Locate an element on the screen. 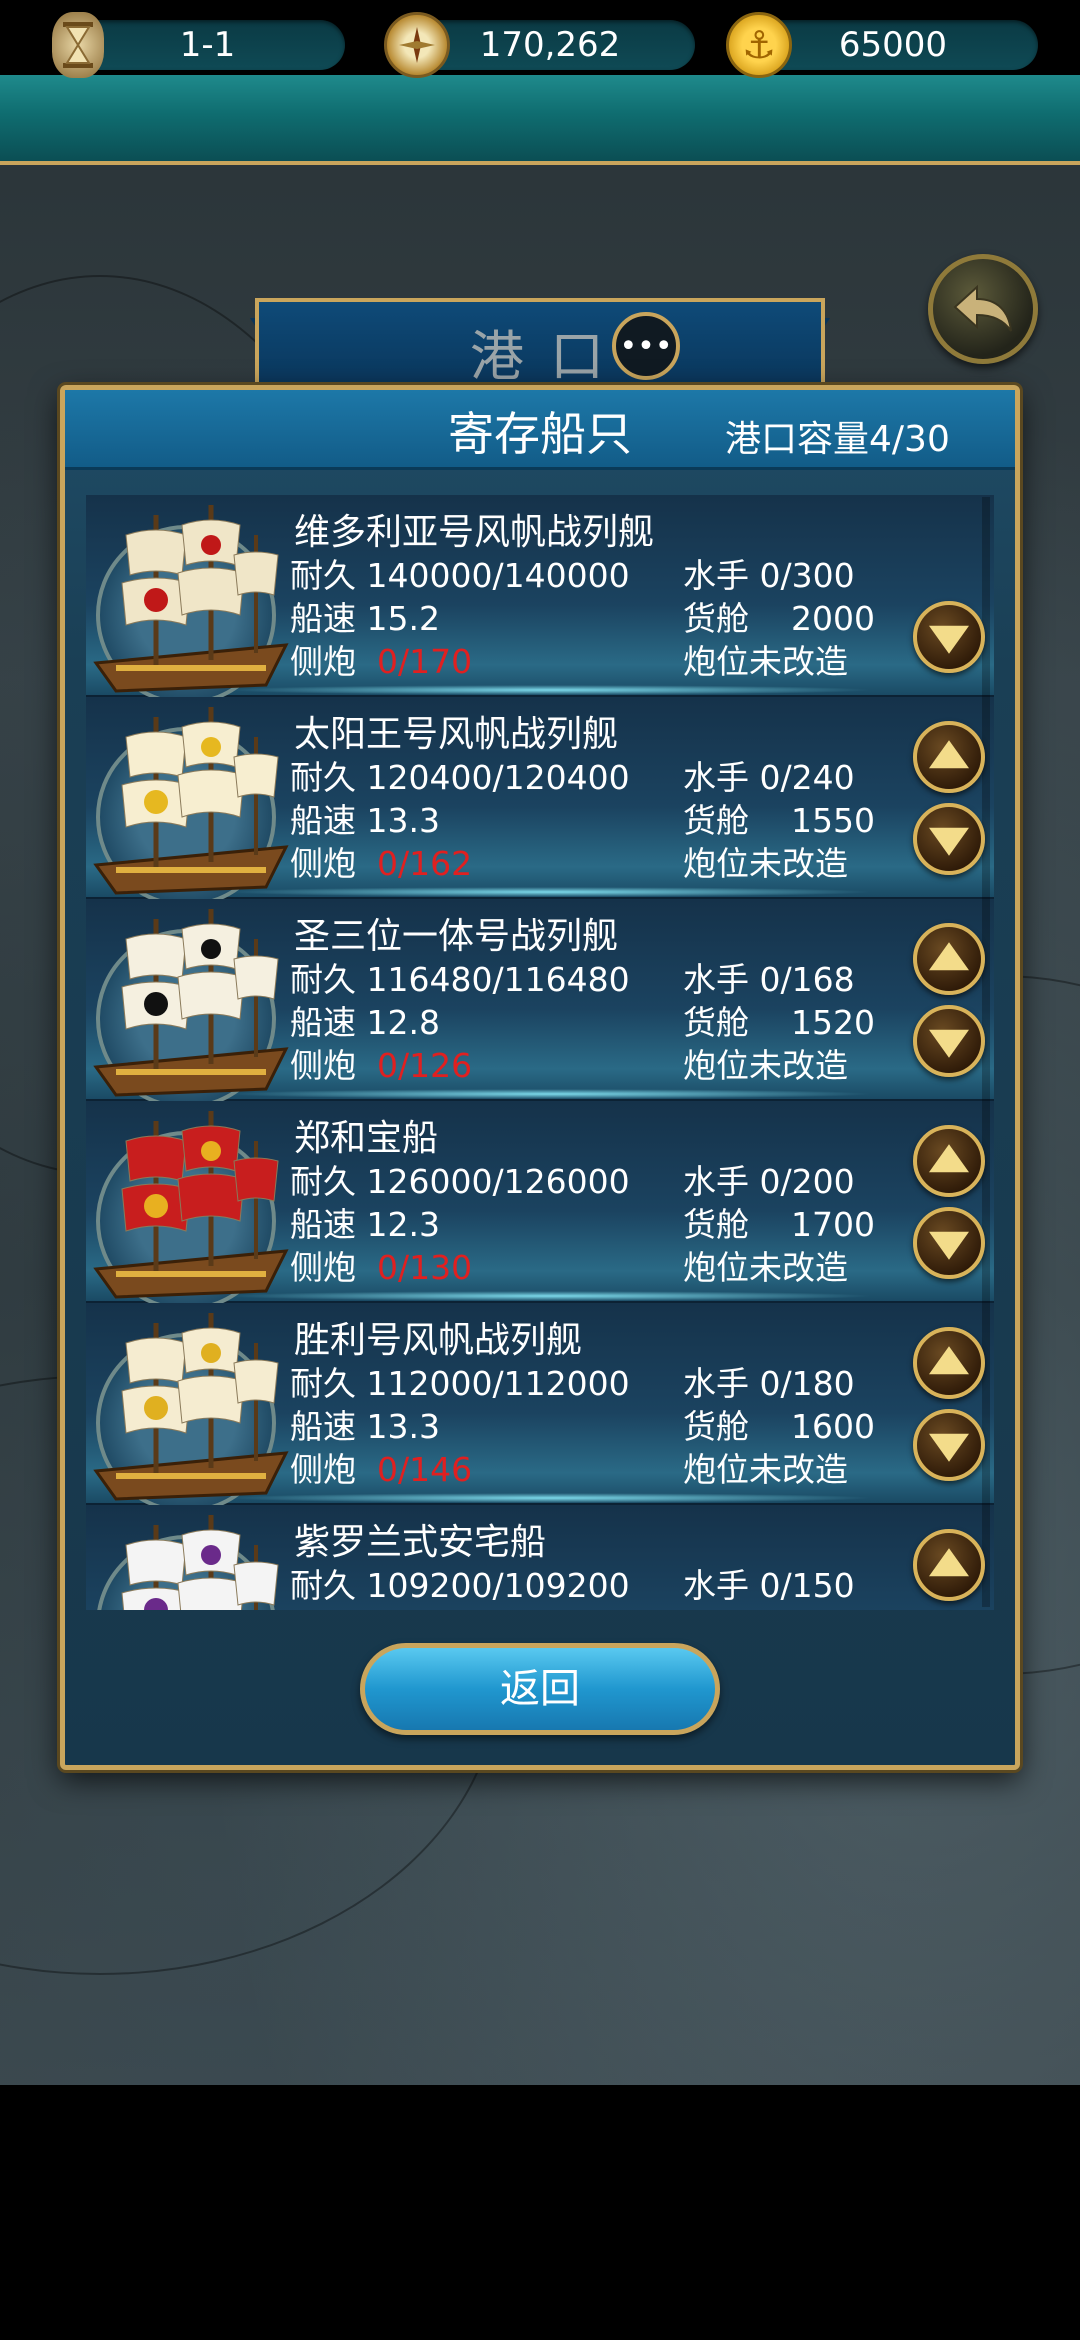 The height and width of the screenshot is (2340, 1080). back-arrow-icon is located at coordinates (982, 308).